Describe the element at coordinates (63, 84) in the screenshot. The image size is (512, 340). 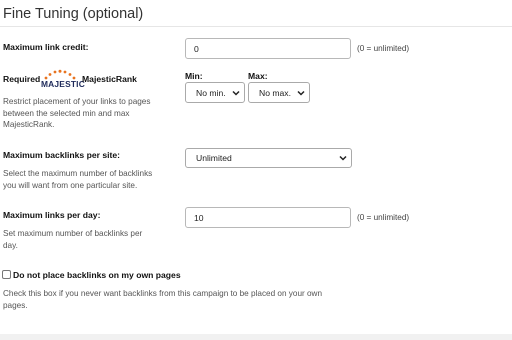
I see `majestic-logo-text: MAJESTIC` at that location.